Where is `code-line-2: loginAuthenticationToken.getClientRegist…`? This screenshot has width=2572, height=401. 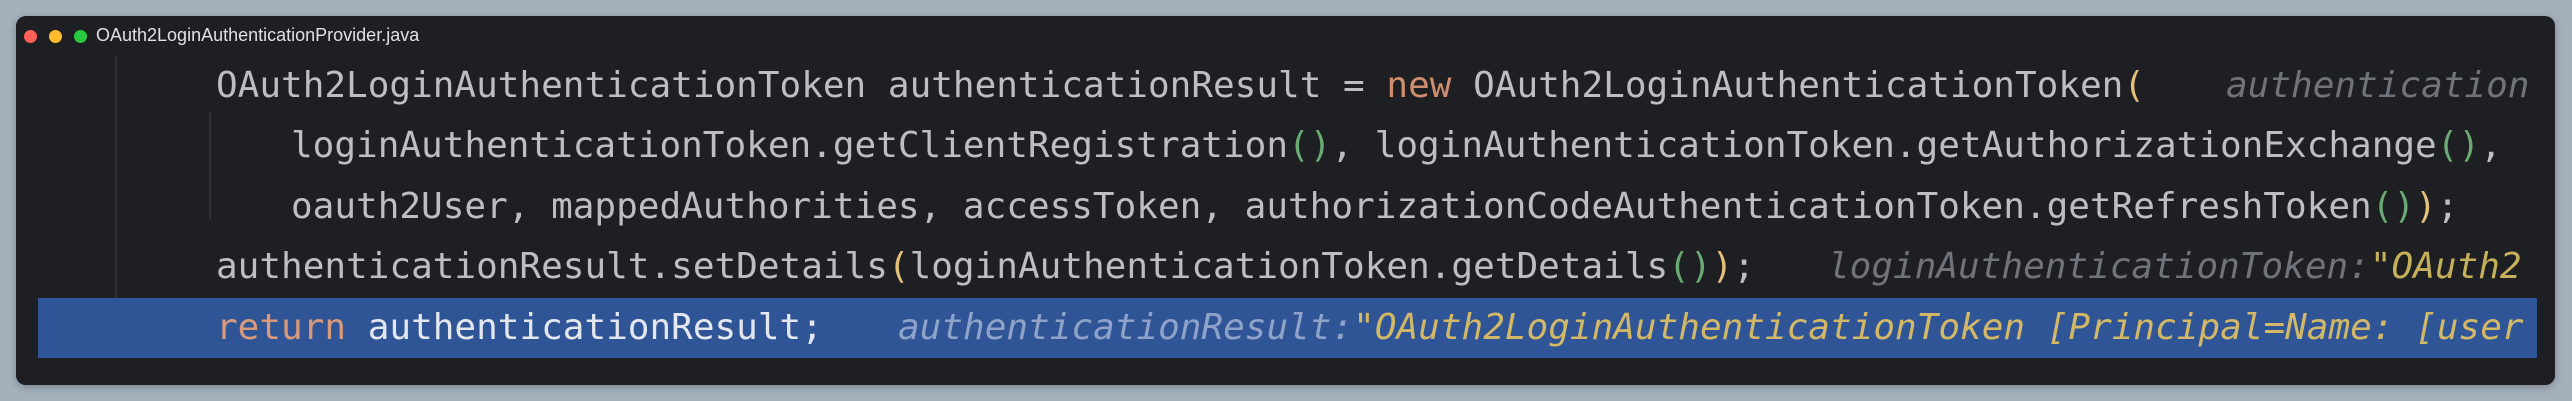
code-line-2: loginAuthenticationToken.getClientRegist… is located at coordinates (1285, 146).